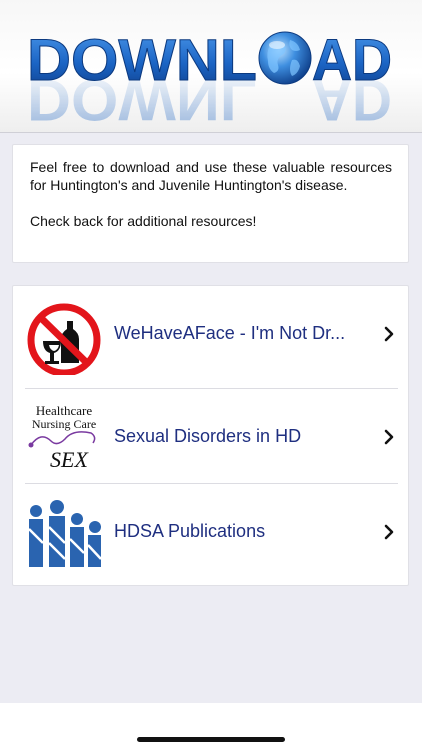 The height and width of the screenshot is (750, 422). Describe the element at coordinates (190, 531) in the screenshot. I see `resource-label: HDSA Publications` at that location.